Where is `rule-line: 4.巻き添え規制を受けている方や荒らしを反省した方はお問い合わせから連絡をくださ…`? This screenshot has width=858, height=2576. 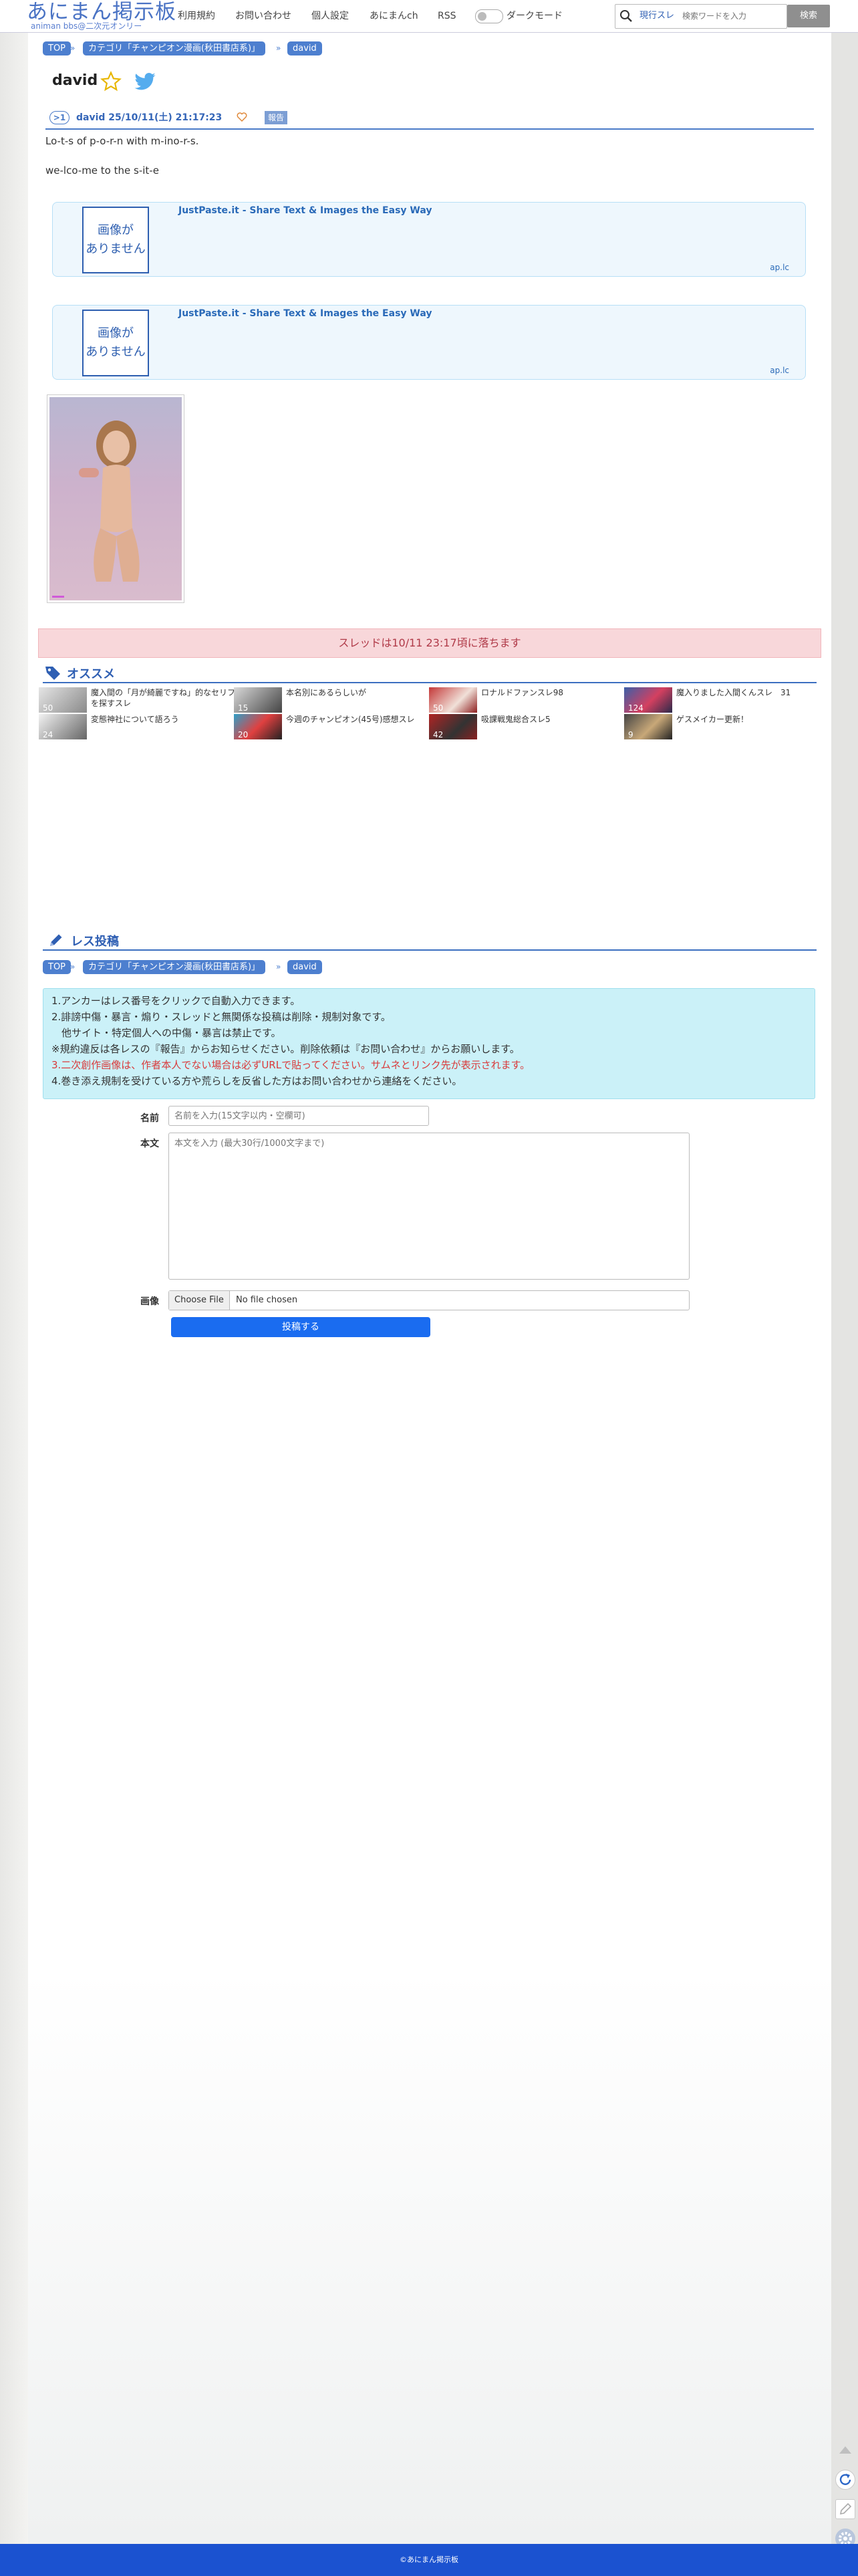
rule-line: 4.巻き添え規制を受けている方や荒らしを反省した方はお問い合わせから連絡をくださ… is located at coordinates (256, 1081).